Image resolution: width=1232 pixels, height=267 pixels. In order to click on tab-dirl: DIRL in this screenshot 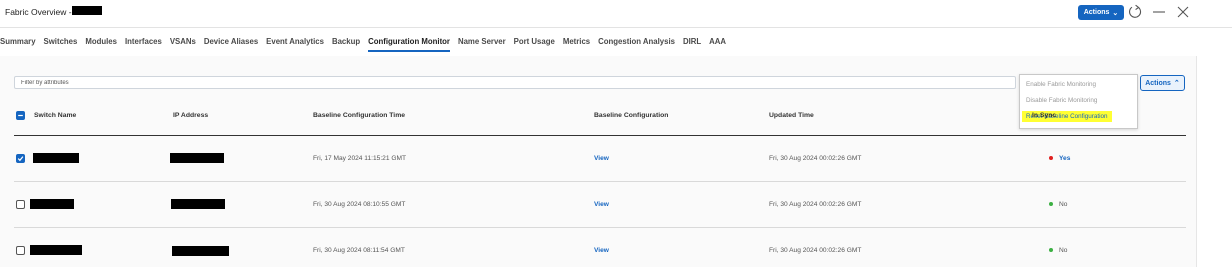, I will do `click(692, 44)`.